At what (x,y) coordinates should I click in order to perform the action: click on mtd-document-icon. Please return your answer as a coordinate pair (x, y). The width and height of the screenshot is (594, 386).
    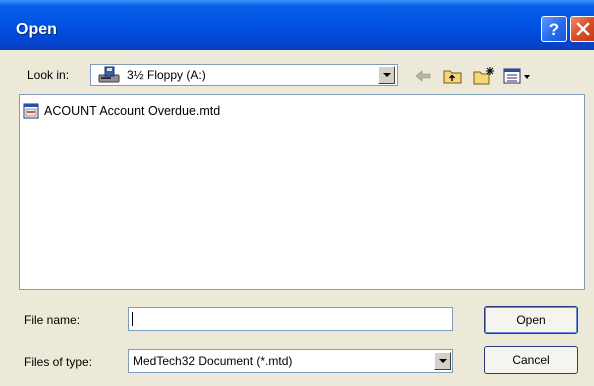
    Looking at the image, I should click on (31, 111).